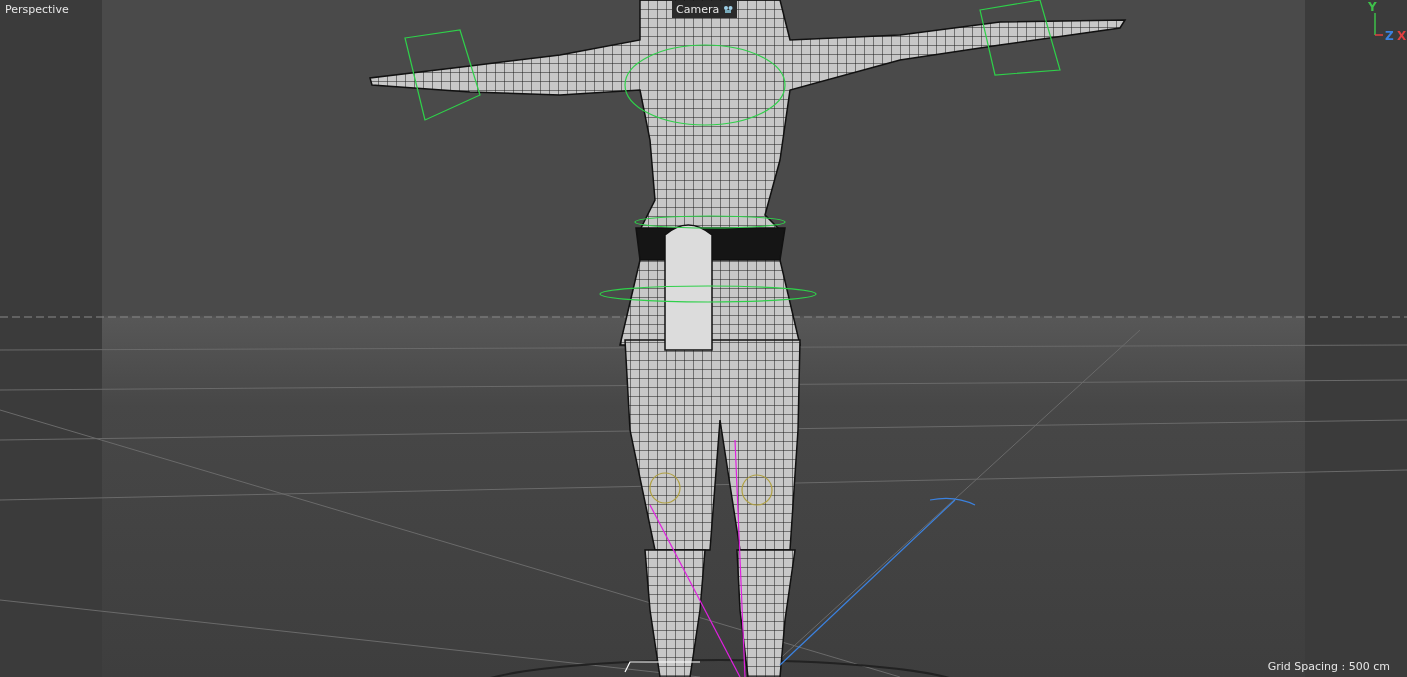 Image resolution: width=1407 pixels, height=677 pixels. I want to click on axis-label: X, so click(1402, 36).